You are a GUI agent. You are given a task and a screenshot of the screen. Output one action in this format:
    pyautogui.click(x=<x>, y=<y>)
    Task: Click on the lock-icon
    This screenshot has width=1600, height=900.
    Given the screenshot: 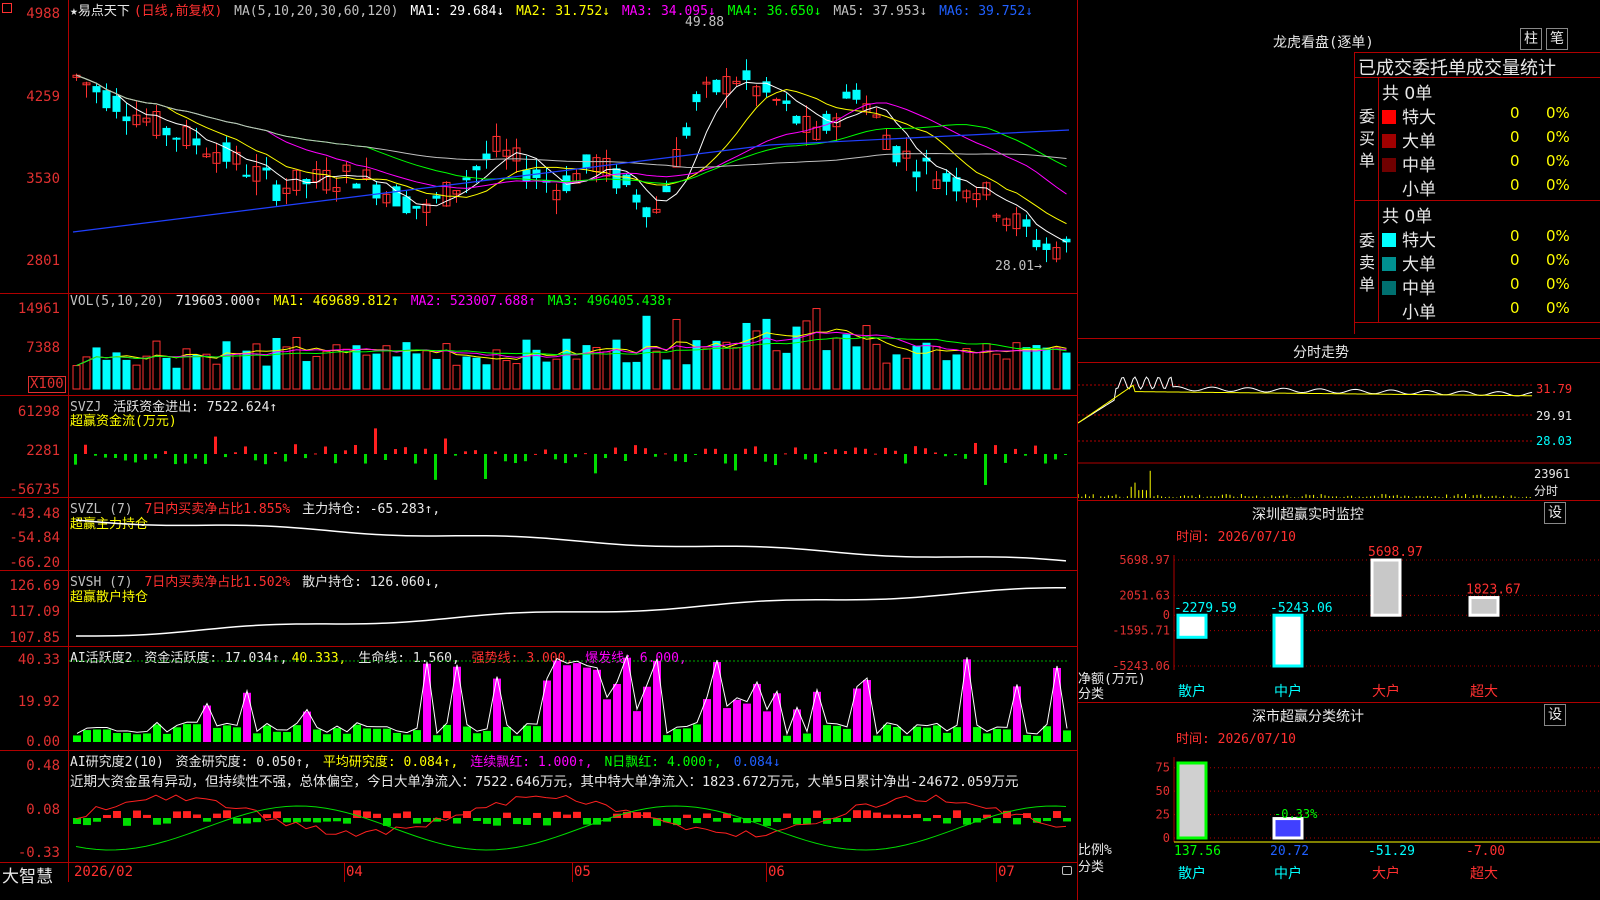 What is the action you would take?
    pyautogui.click(x=1067, y=870)
    